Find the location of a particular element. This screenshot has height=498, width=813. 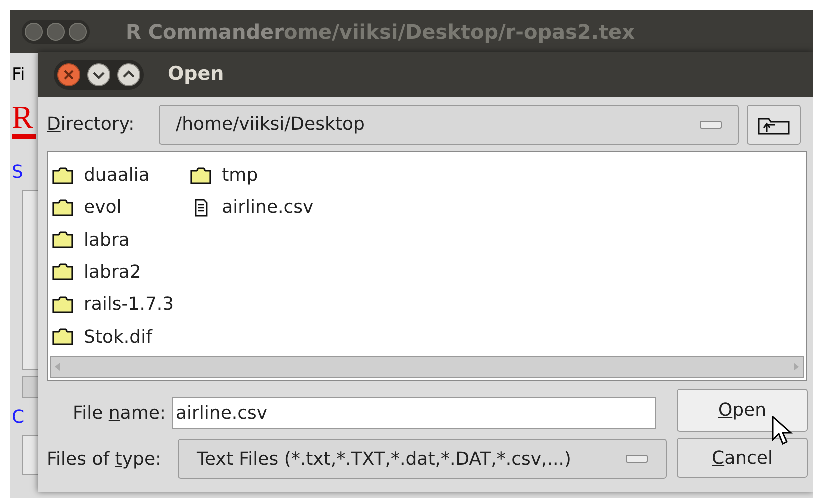

window-path: ome/viiksi/Desktop/r-opas2.tex is located at coordinates (459, 32).